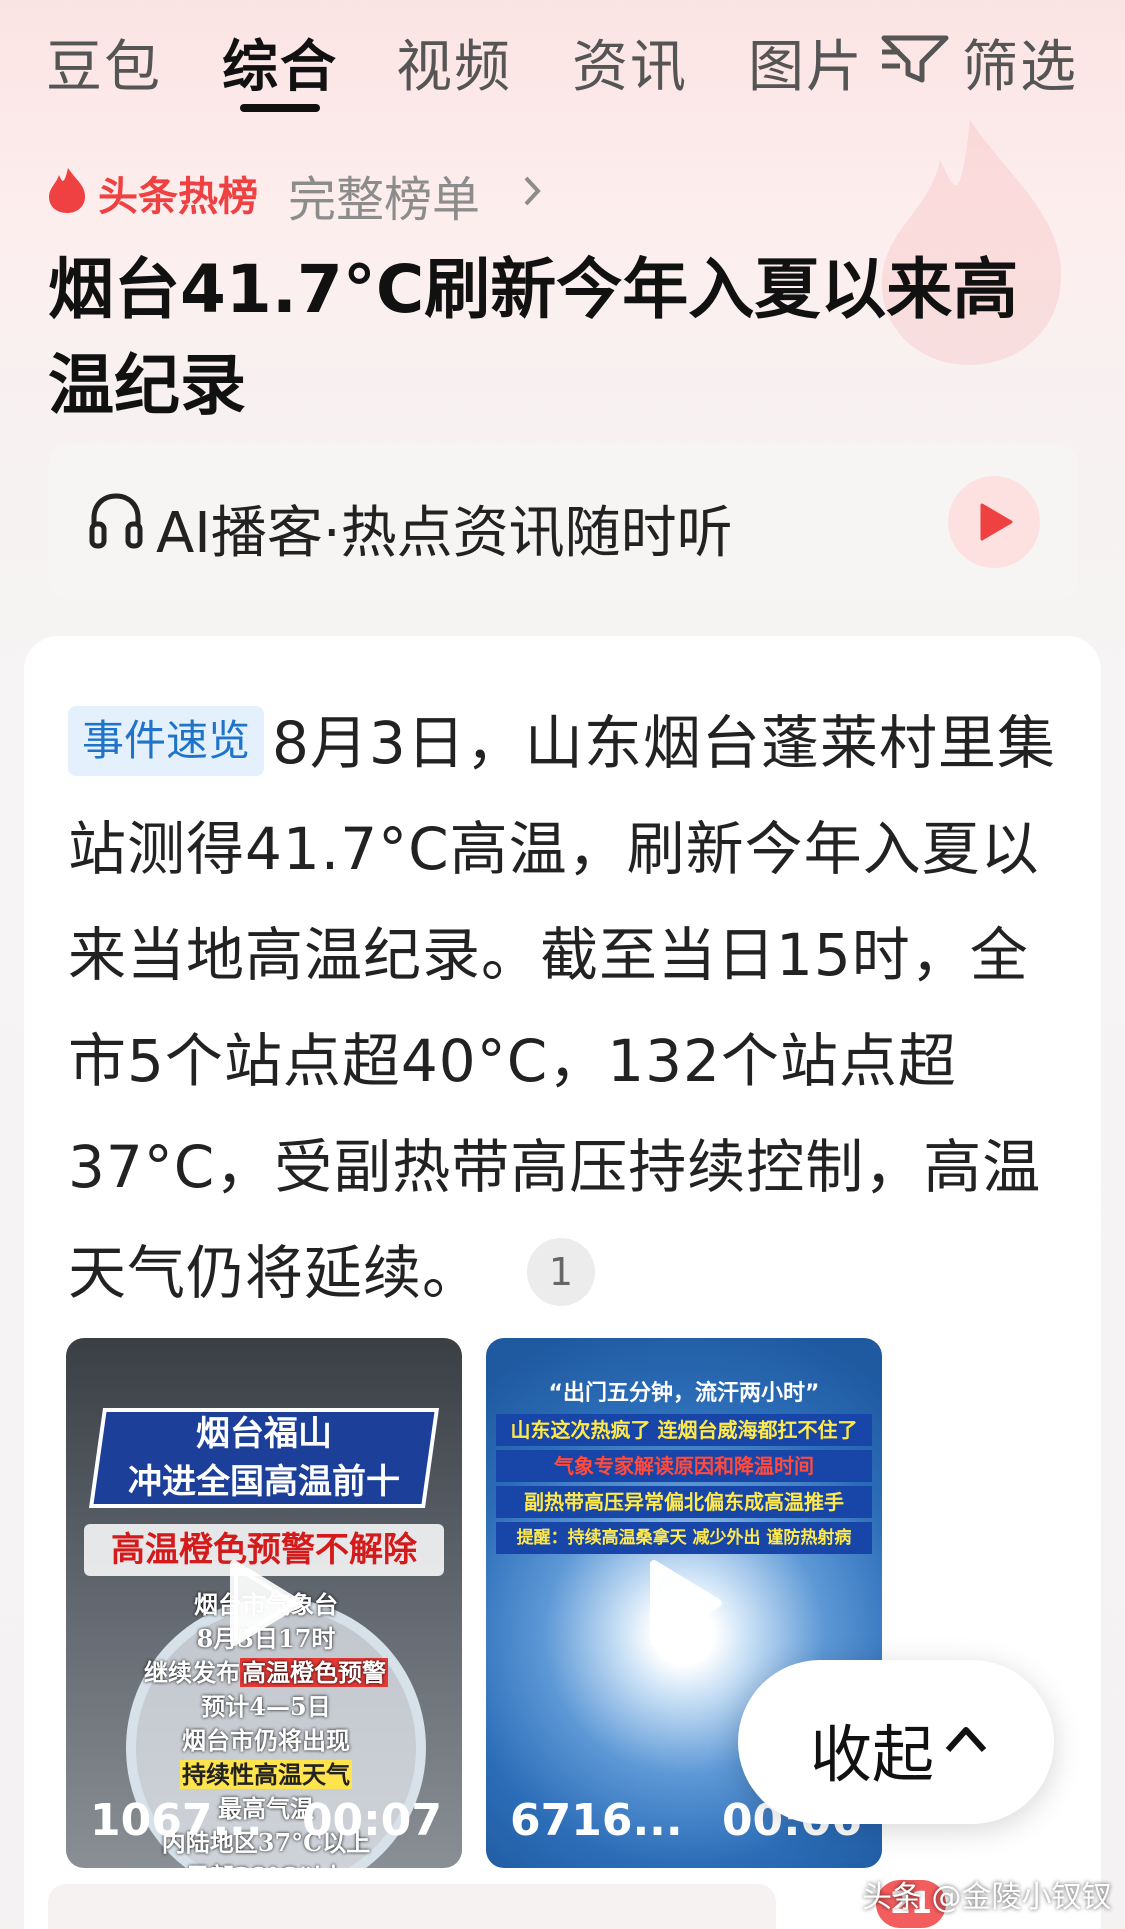 The height and width of the screenshot is (1929, 1125). Describe the element at coordinates (280, 108) in the screenshot. I see `active-tab-indicator` at that location.